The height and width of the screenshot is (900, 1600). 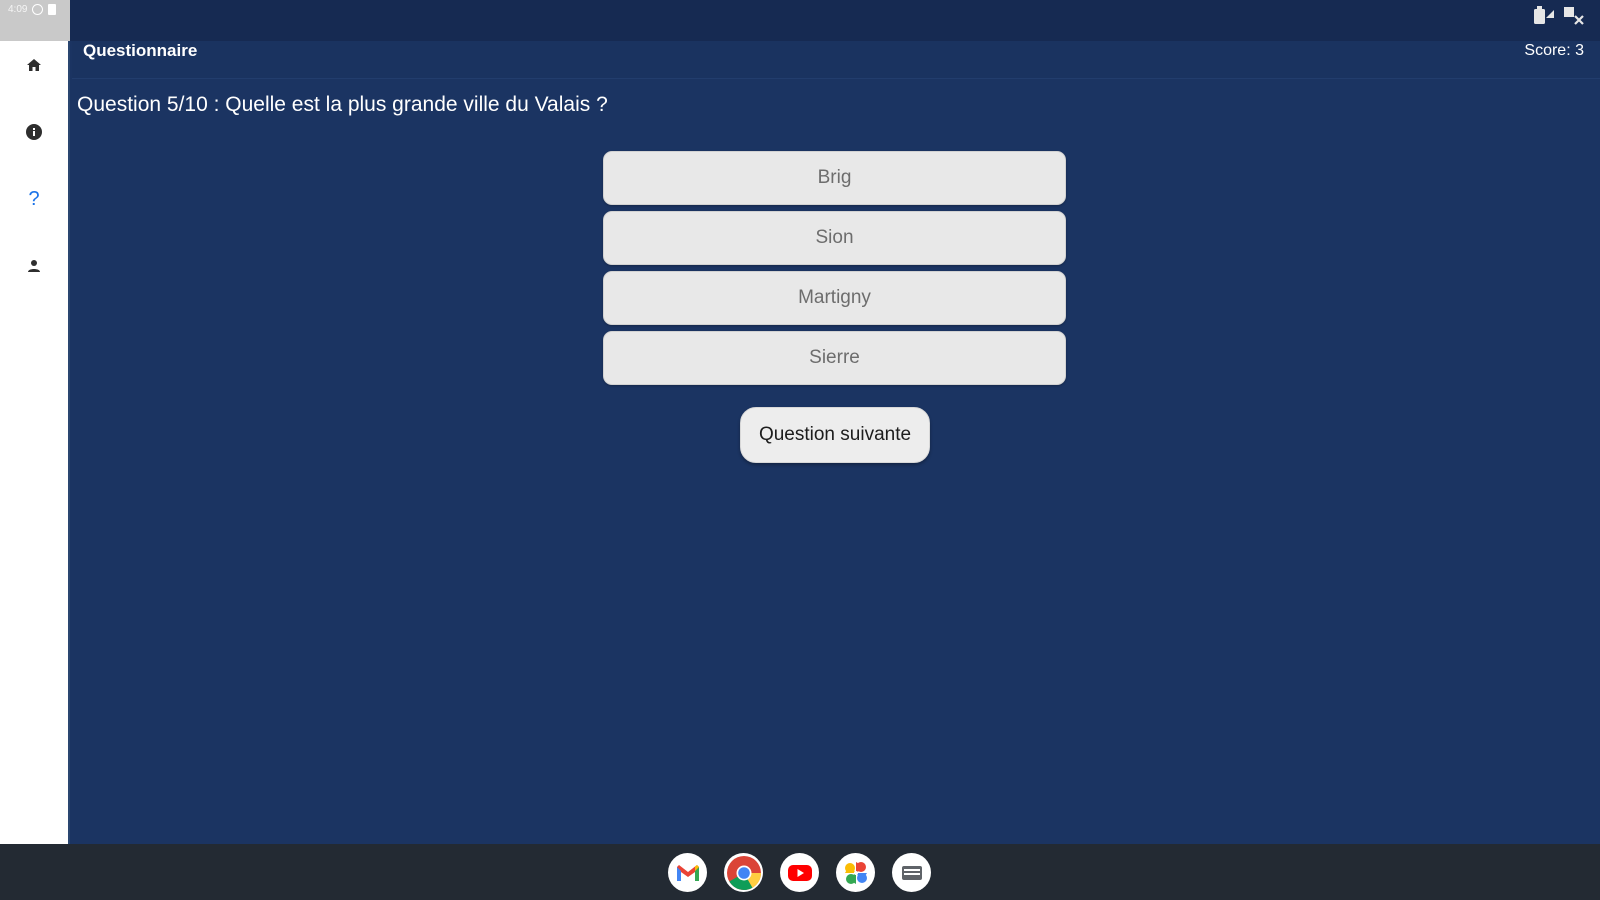 What do you see at coordinates (1559, 15) in the screenshot?
I see `status-right` at bounding box center [1559, 15].